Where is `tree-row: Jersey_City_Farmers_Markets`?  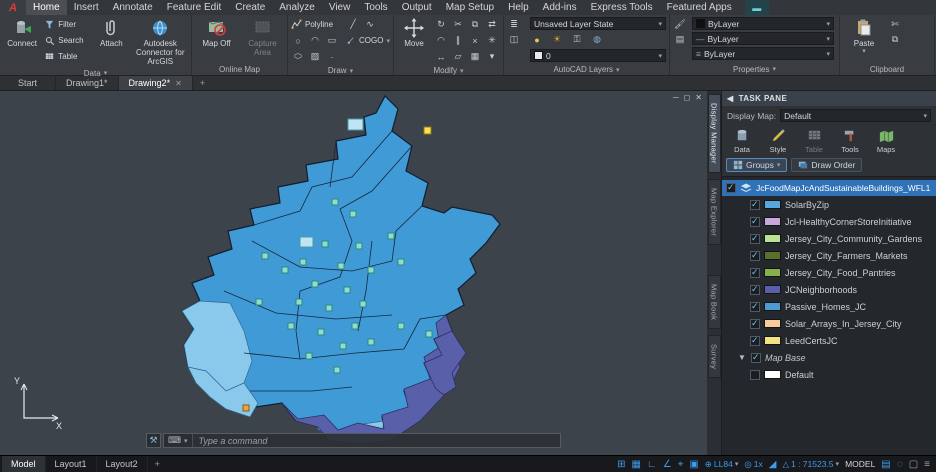
tree-row: Jersey_City_Farmers_Markets is located at coordinates (829, 255).